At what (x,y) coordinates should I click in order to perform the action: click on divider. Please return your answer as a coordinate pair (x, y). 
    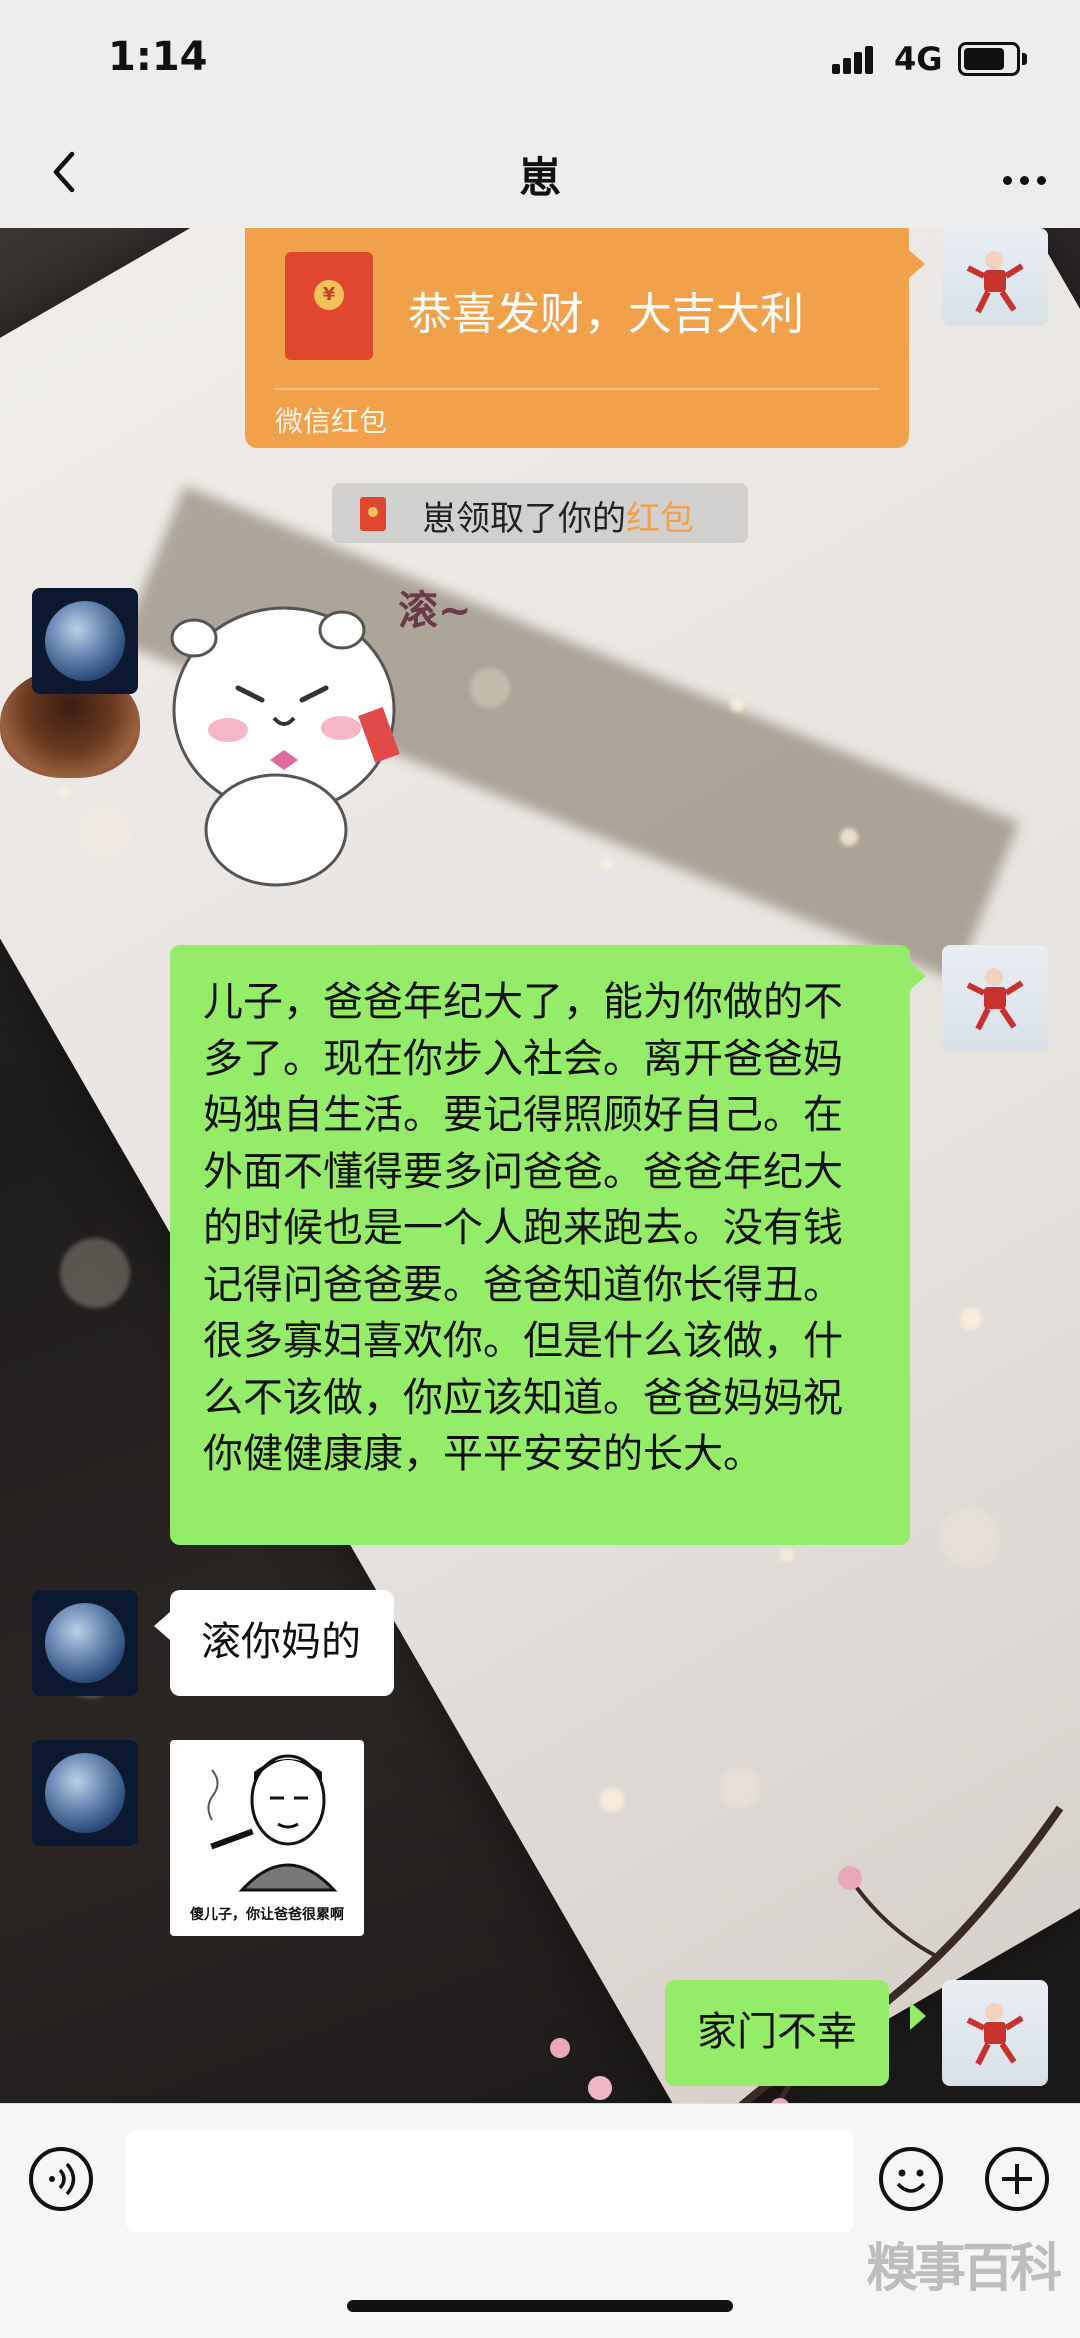
    Looking at the image, I should click on (577, 389).